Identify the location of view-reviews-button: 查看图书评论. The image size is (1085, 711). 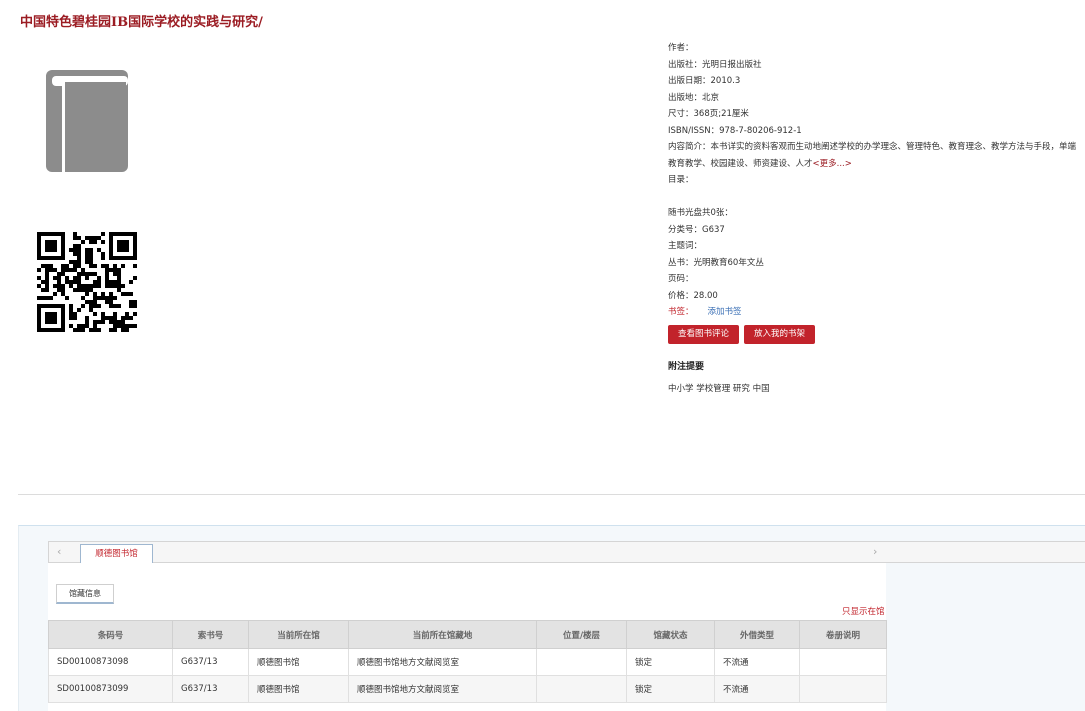
(704, 334).